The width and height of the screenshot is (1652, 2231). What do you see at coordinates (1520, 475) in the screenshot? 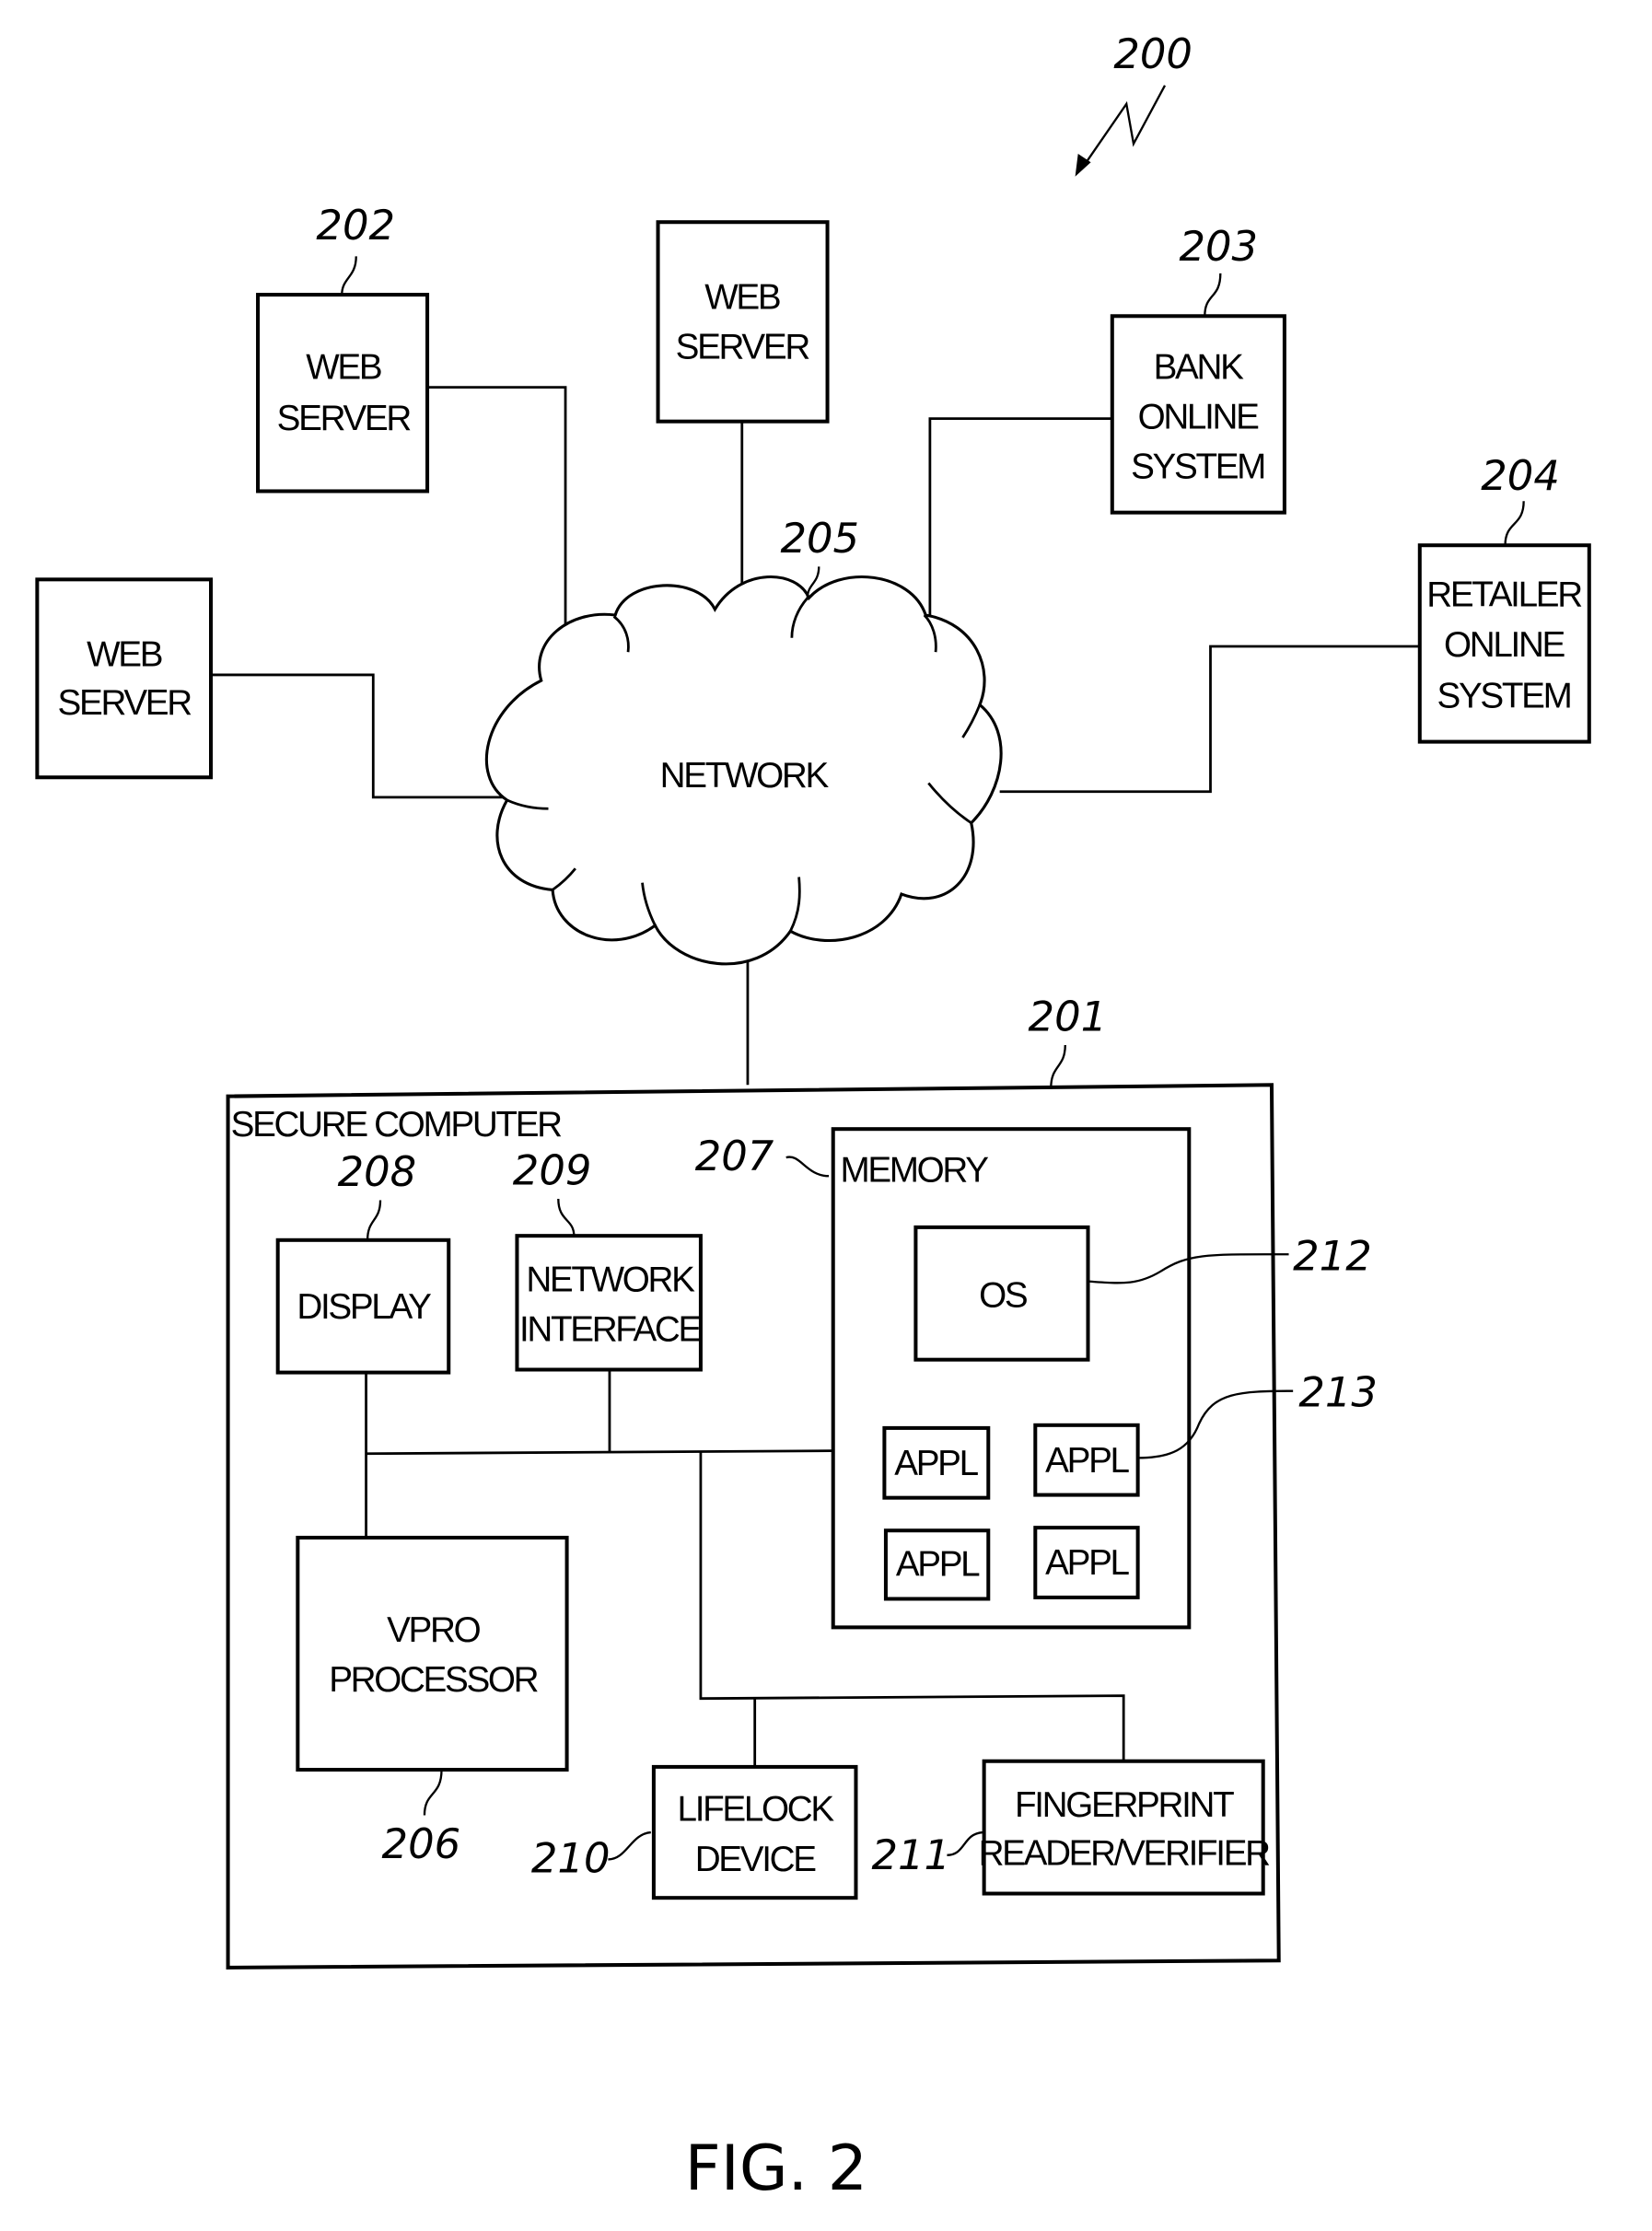
I see `retailer-ref: 204` at bounding box center [1520, 475].